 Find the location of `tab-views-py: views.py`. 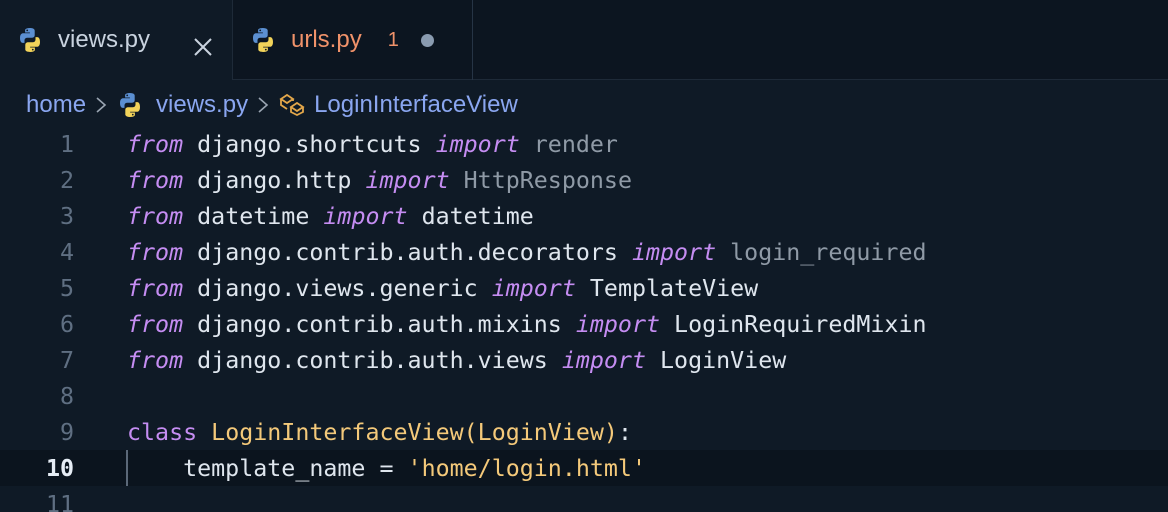

tab-views-py: views.py is located at coordinates (116, 40).